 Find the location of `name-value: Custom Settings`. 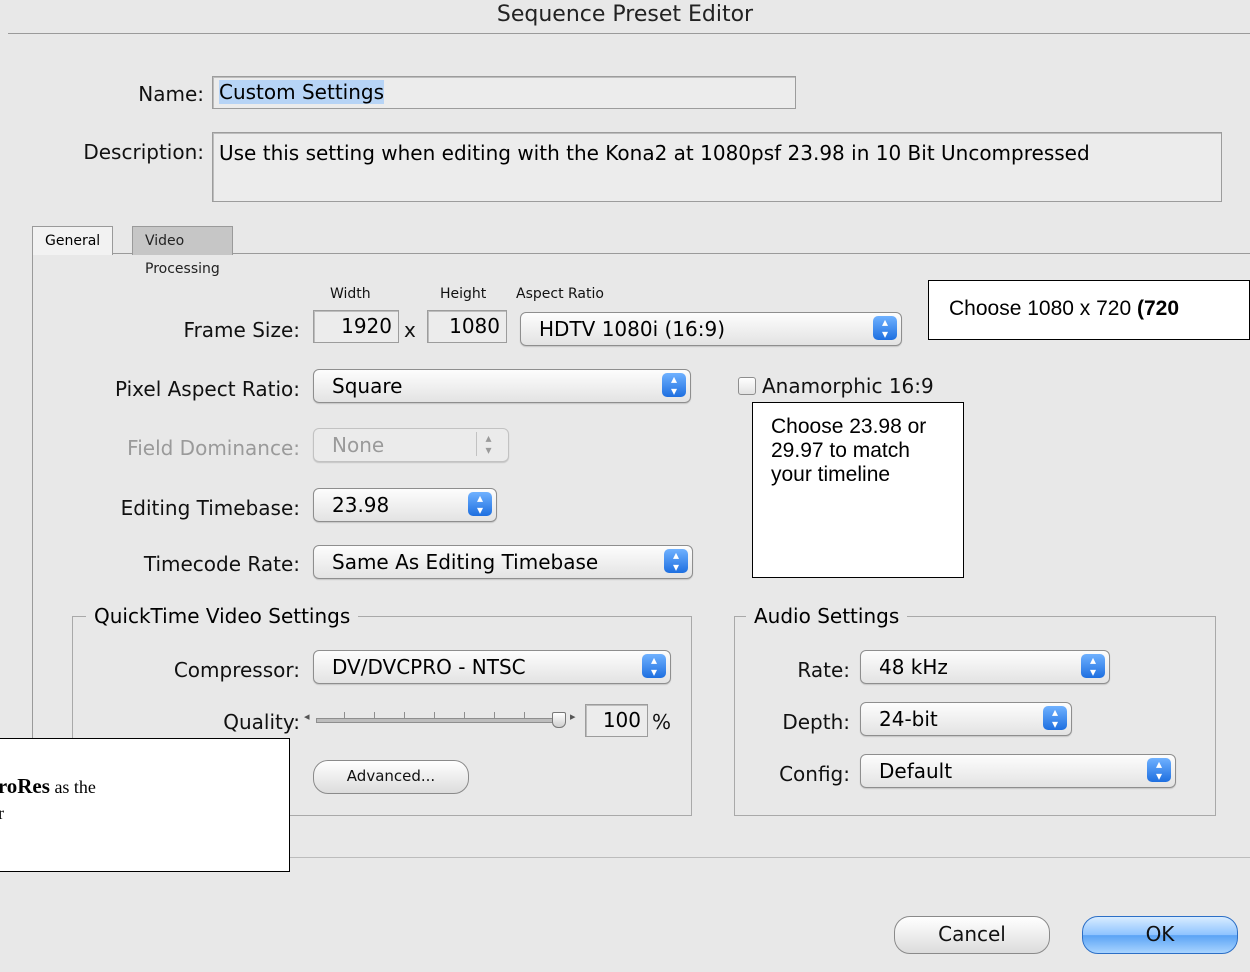

name-value: Custom Settings is located at coordinates (302, 92).